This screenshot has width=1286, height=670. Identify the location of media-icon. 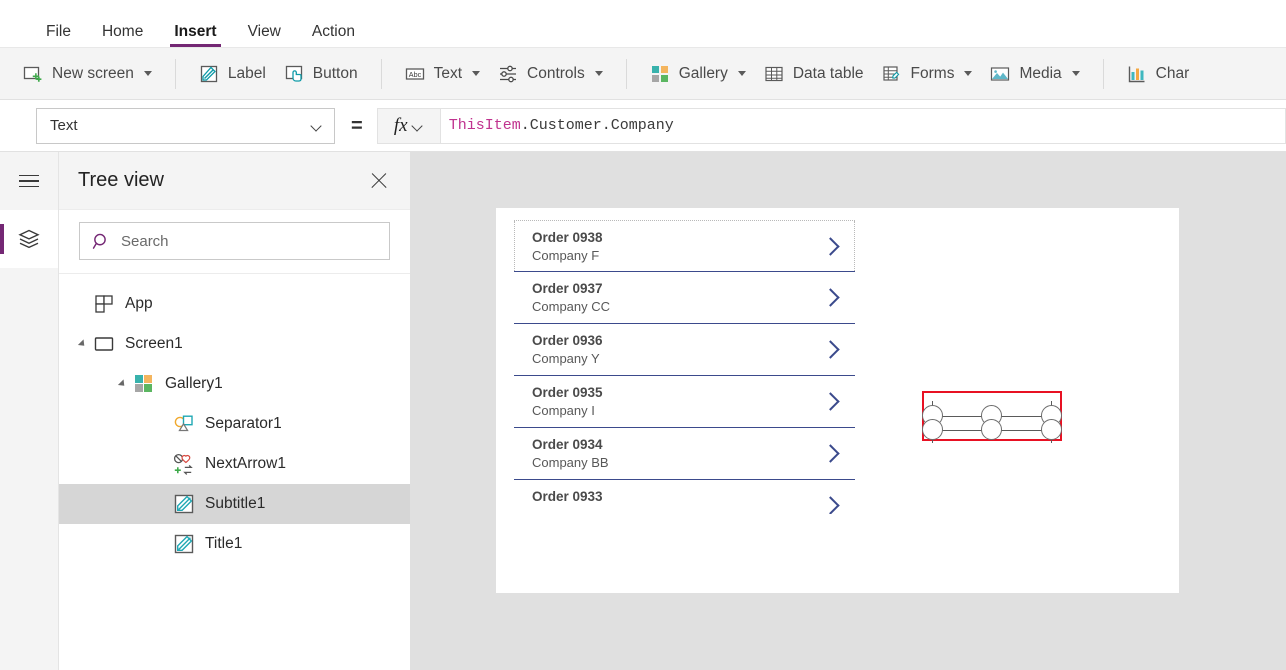
(1000, 73).